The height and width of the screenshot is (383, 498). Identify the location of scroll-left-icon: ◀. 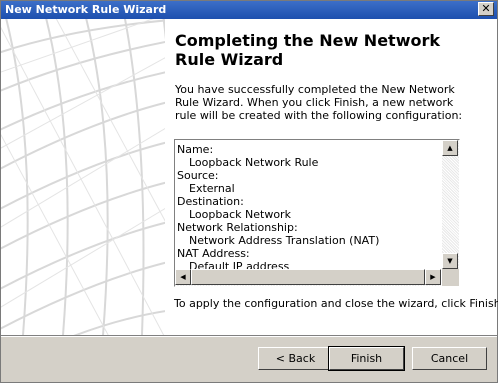
(183, 277).